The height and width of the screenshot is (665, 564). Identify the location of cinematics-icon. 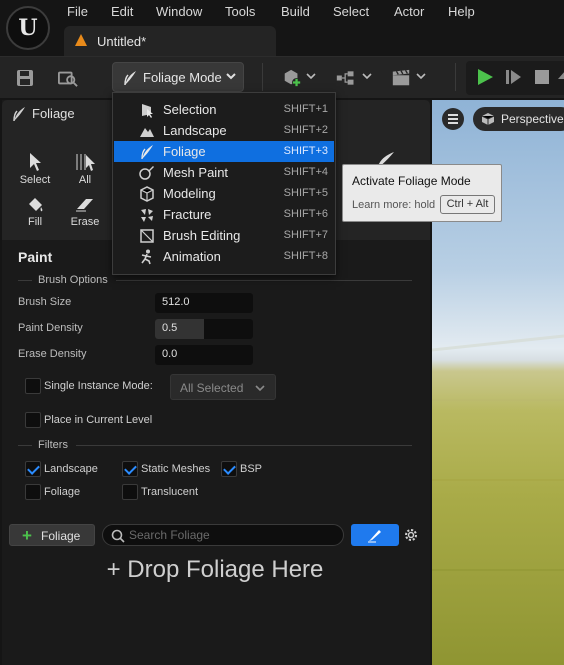
(401, 78).